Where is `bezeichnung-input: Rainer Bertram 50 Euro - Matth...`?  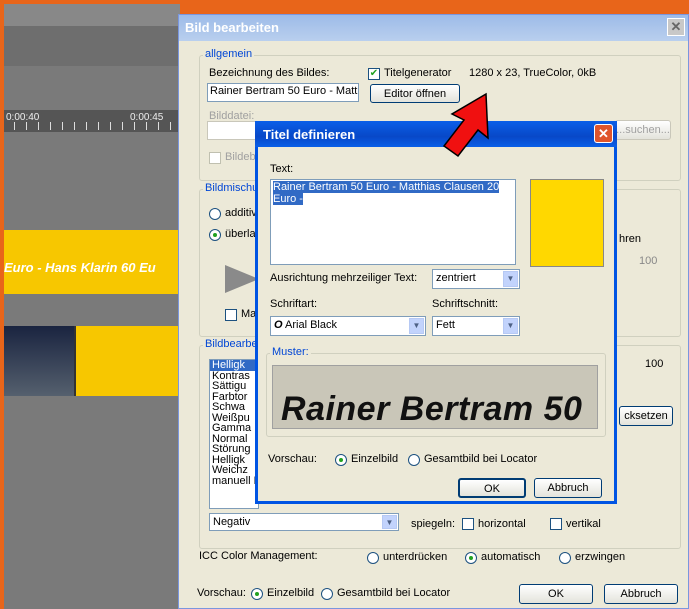
bezeichnung-input: Rainer Bertram 50 Euro - Matth... is located at coordinates (283, 92).